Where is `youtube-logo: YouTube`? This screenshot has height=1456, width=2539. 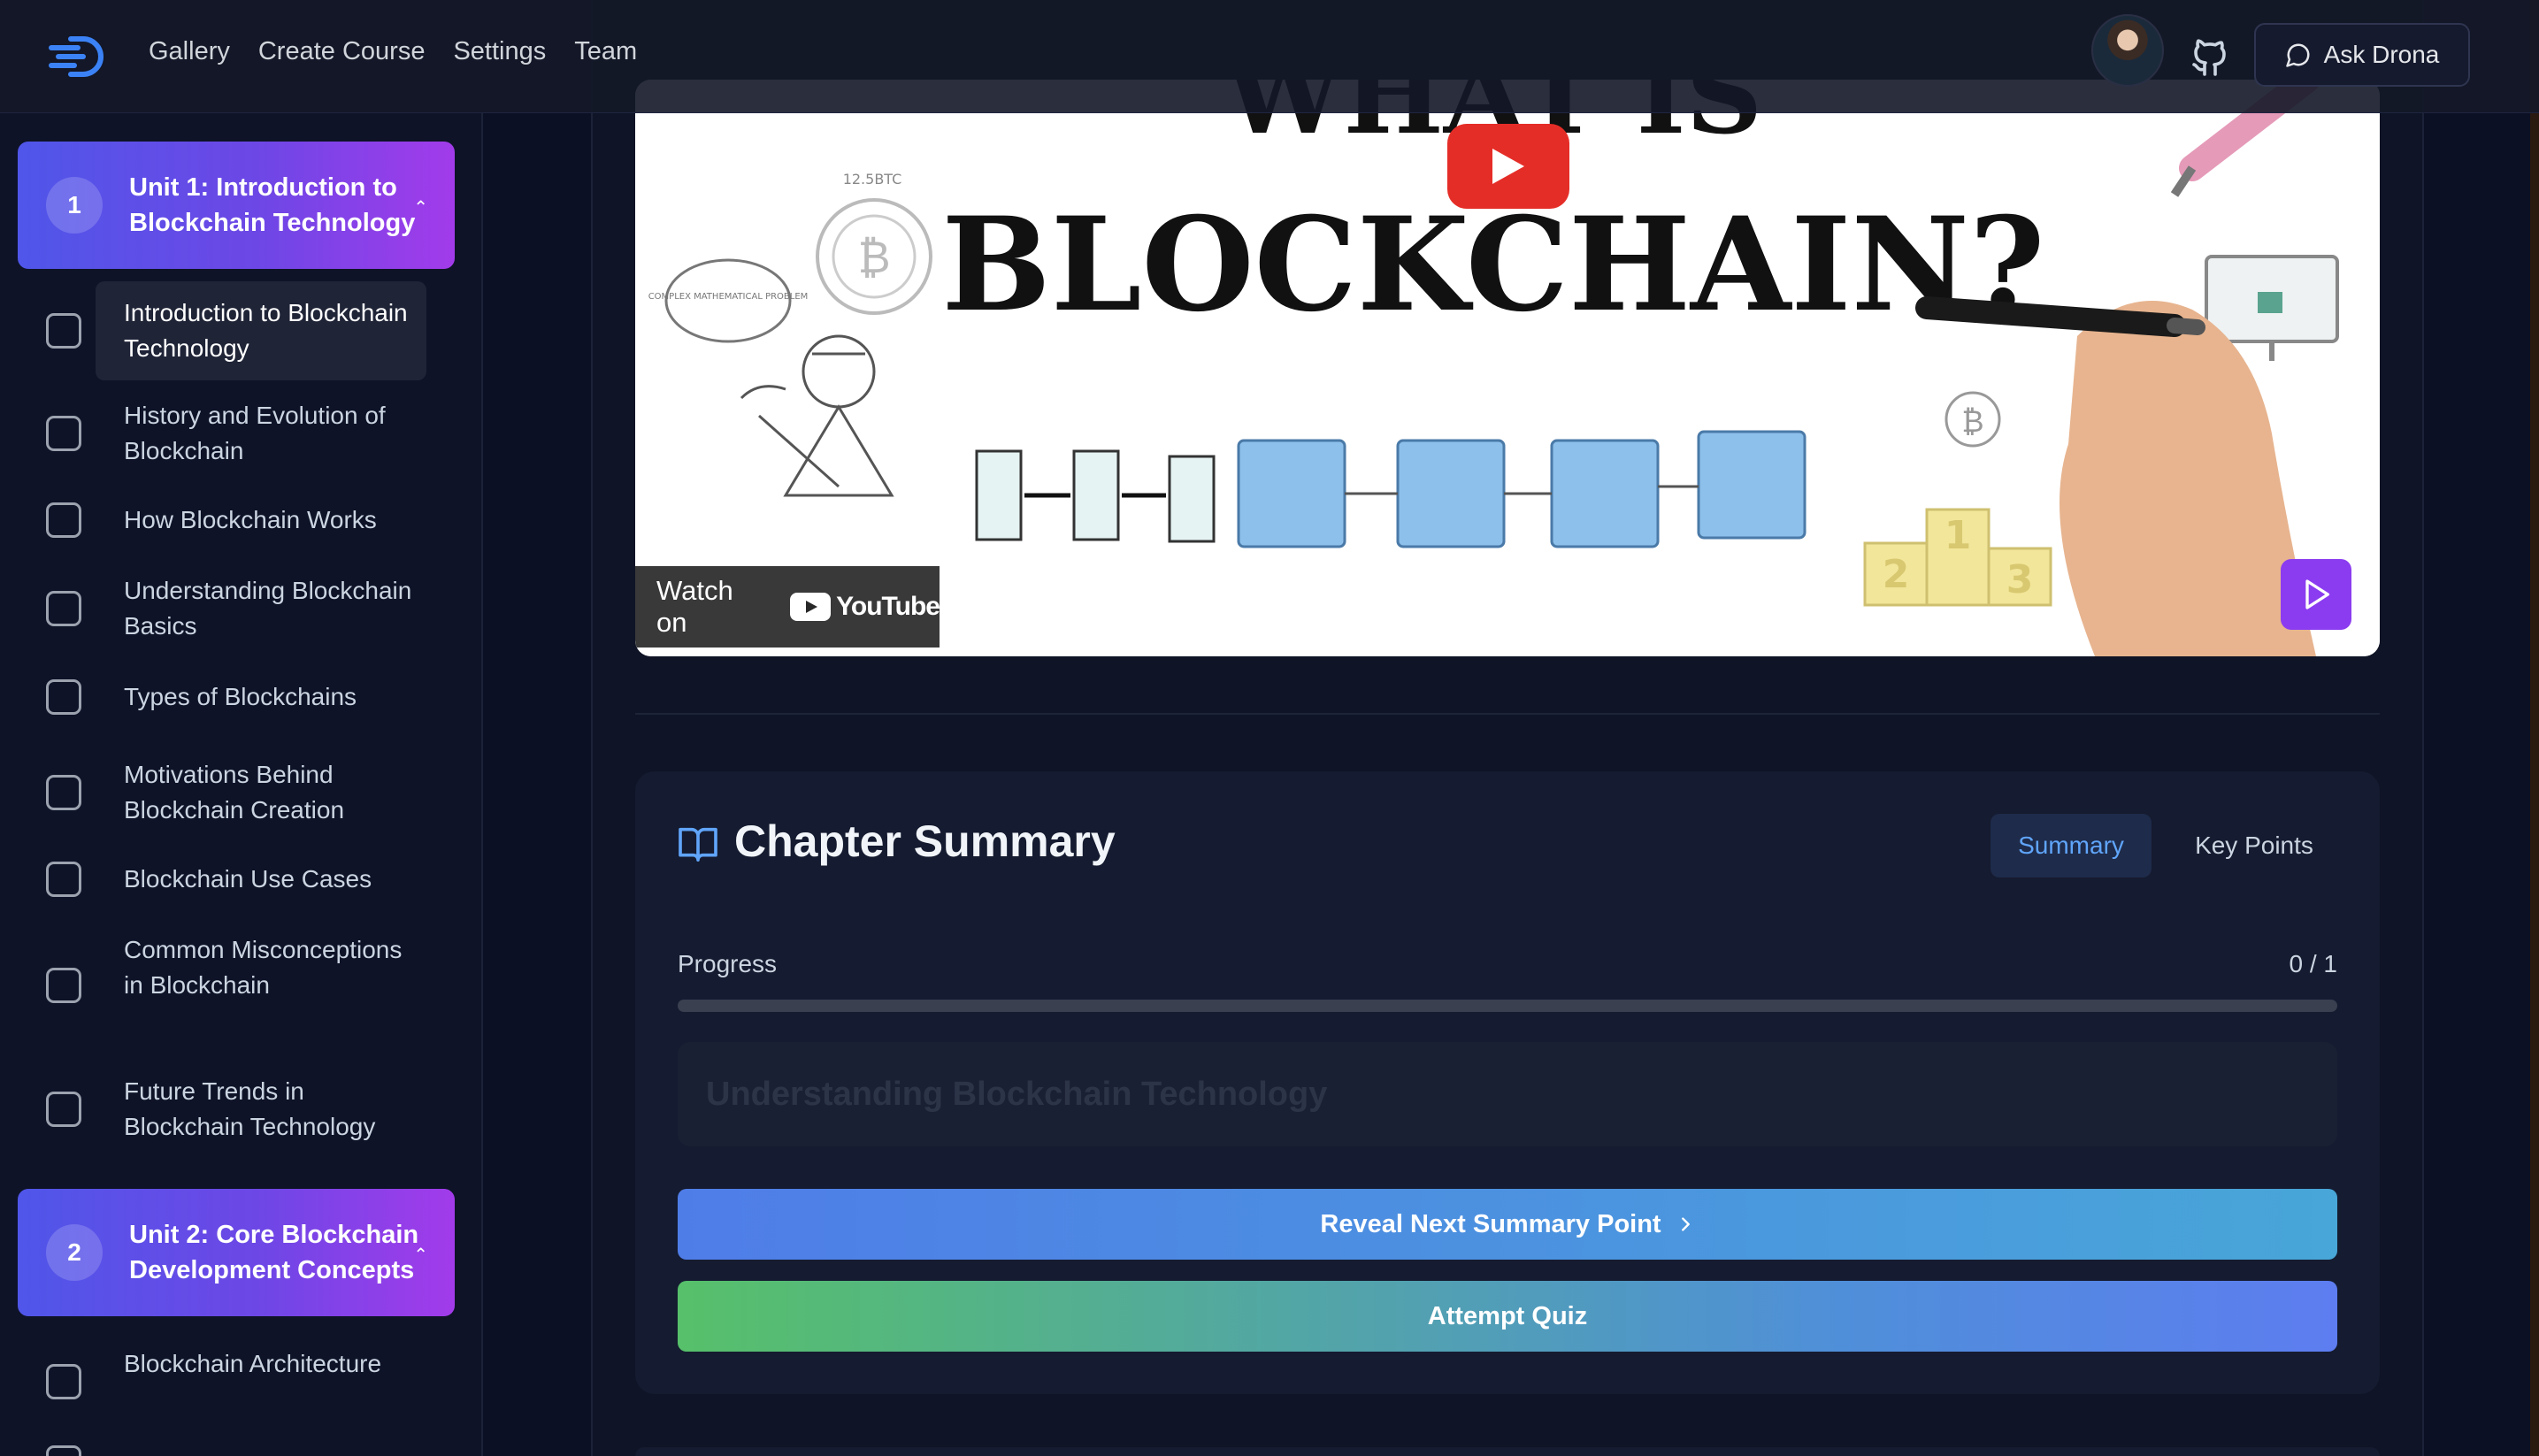
youtube-logo: YouTube is located at coordinates (865, 607).